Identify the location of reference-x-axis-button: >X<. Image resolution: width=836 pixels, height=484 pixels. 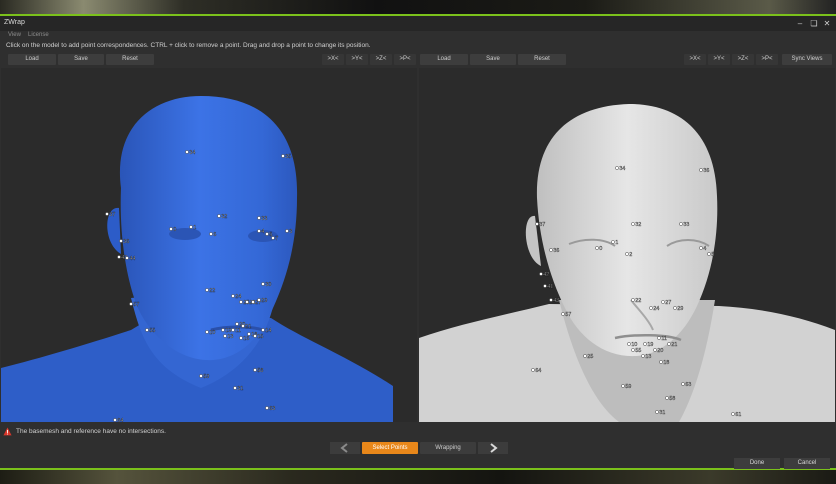
(695, 59).